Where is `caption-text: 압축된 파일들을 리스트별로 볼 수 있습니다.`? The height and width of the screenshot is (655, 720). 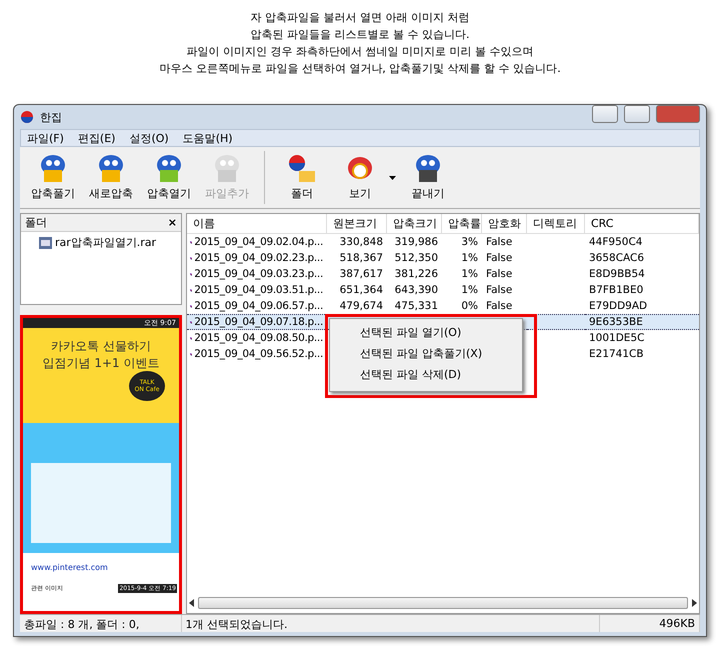
caption-text: 압축된 파일들을 리스트별로 볼 수 있습니다. is located at coordinates (360, 34).